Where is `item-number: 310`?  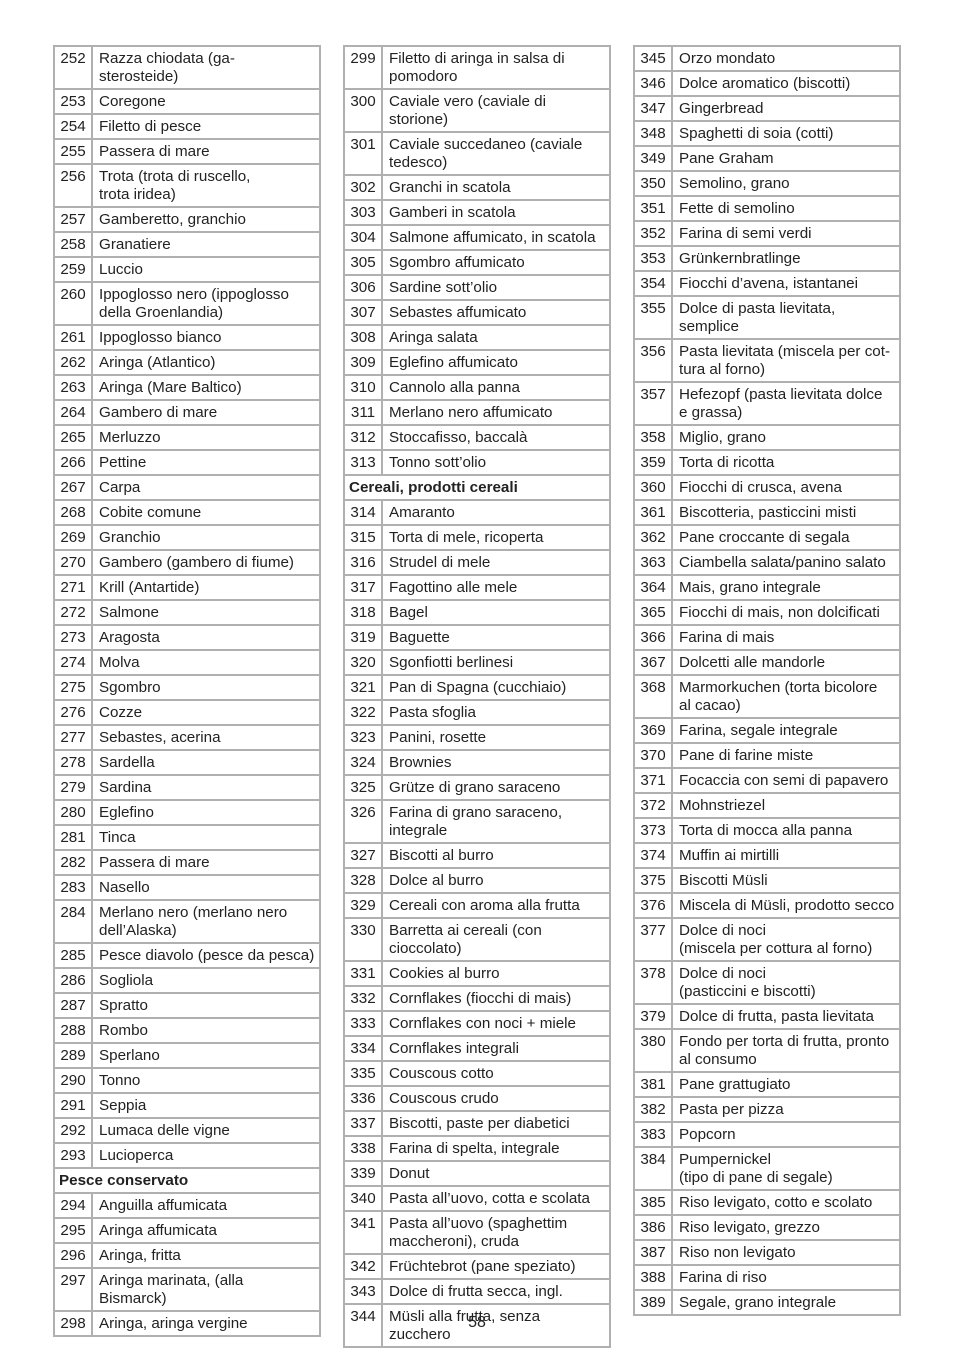 item-number: 310 is located at coordinates (364, 387).